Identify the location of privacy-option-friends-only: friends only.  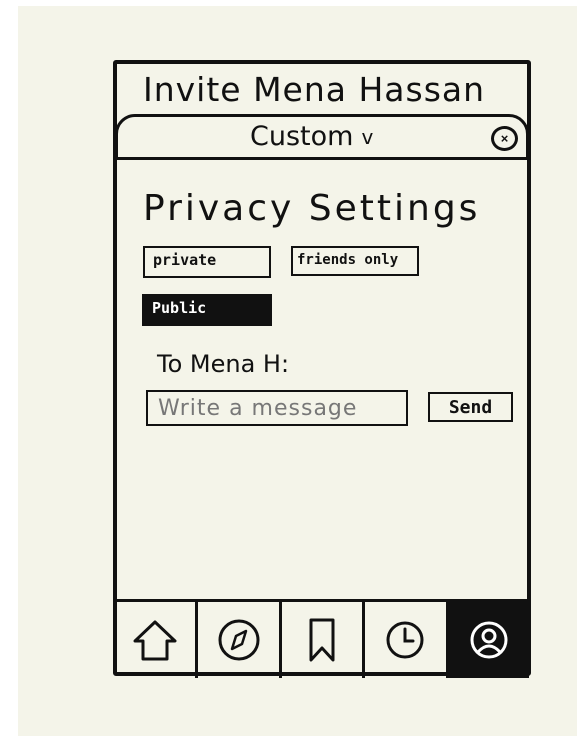
(355, 261).